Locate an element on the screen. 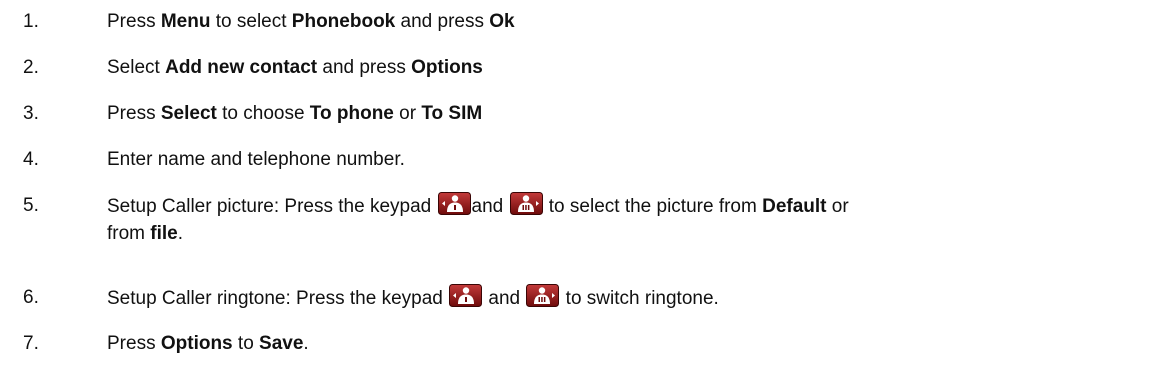 Image resolution: width=1165 pixels, height=392 pixels. bold-term: Default is located at coordinates (794, 206).